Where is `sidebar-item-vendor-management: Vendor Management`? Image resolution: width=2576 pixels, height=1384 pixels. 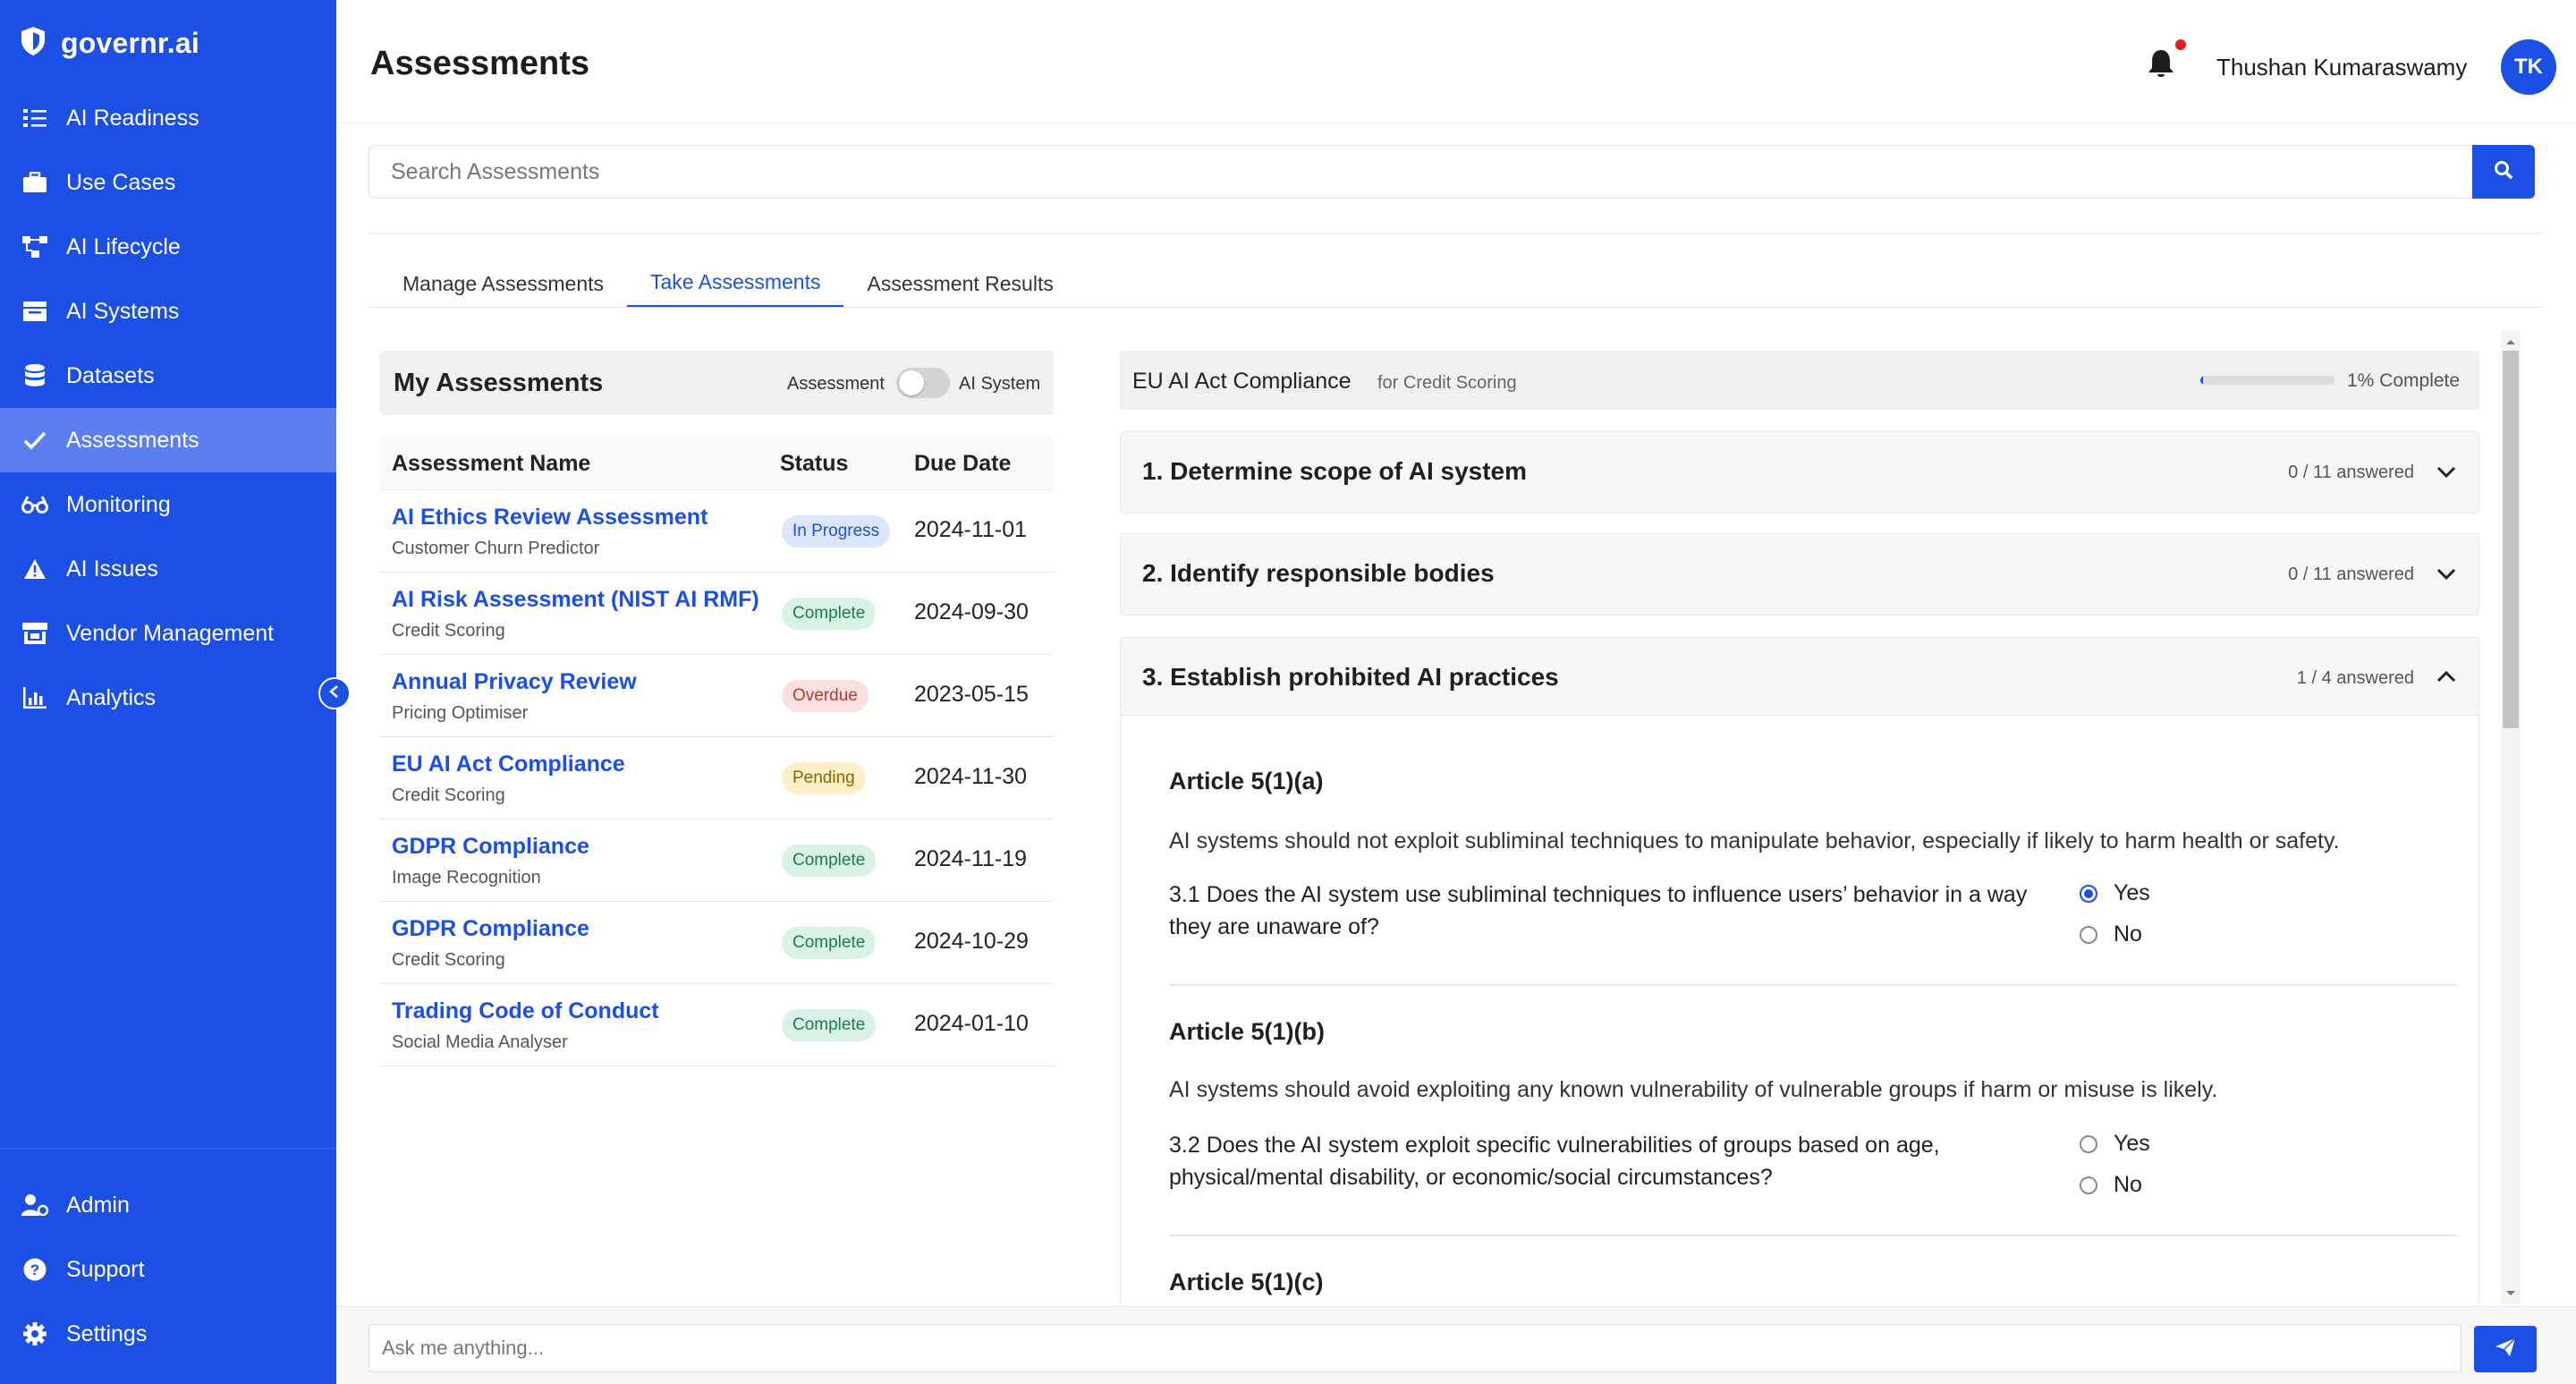 sidebar-item-vendor-management: Vendor Management is located at coordinates (168, 633).